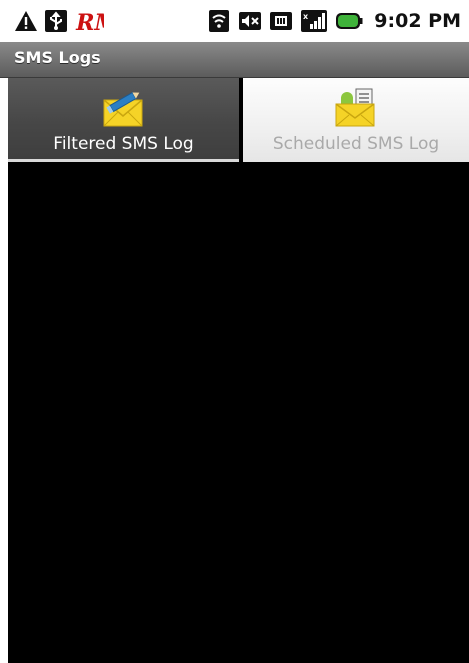 This screenshot has height=663, width=469. I want to click on status-clock: 9:02 PM, so click(417, 21).